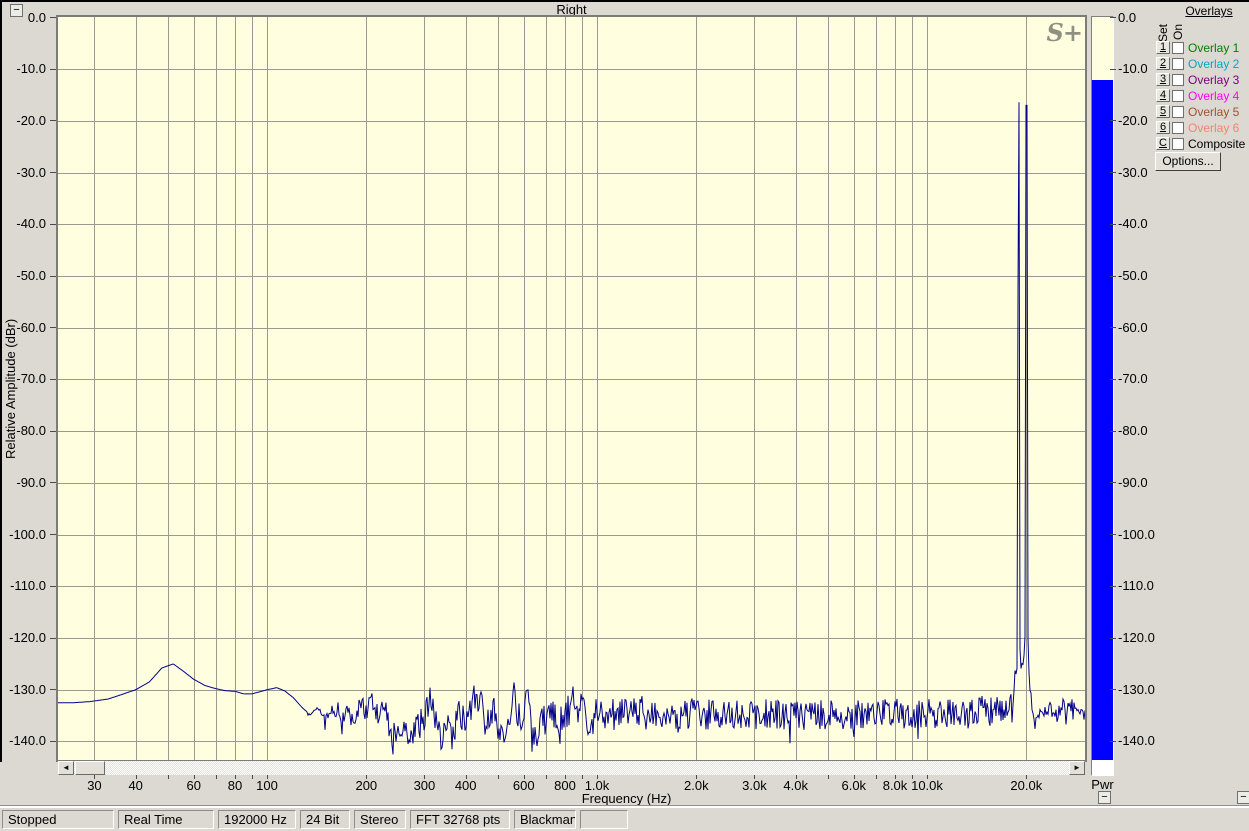  I want to click on overlay-label-5: Overlay 5, so click(1214, 112).